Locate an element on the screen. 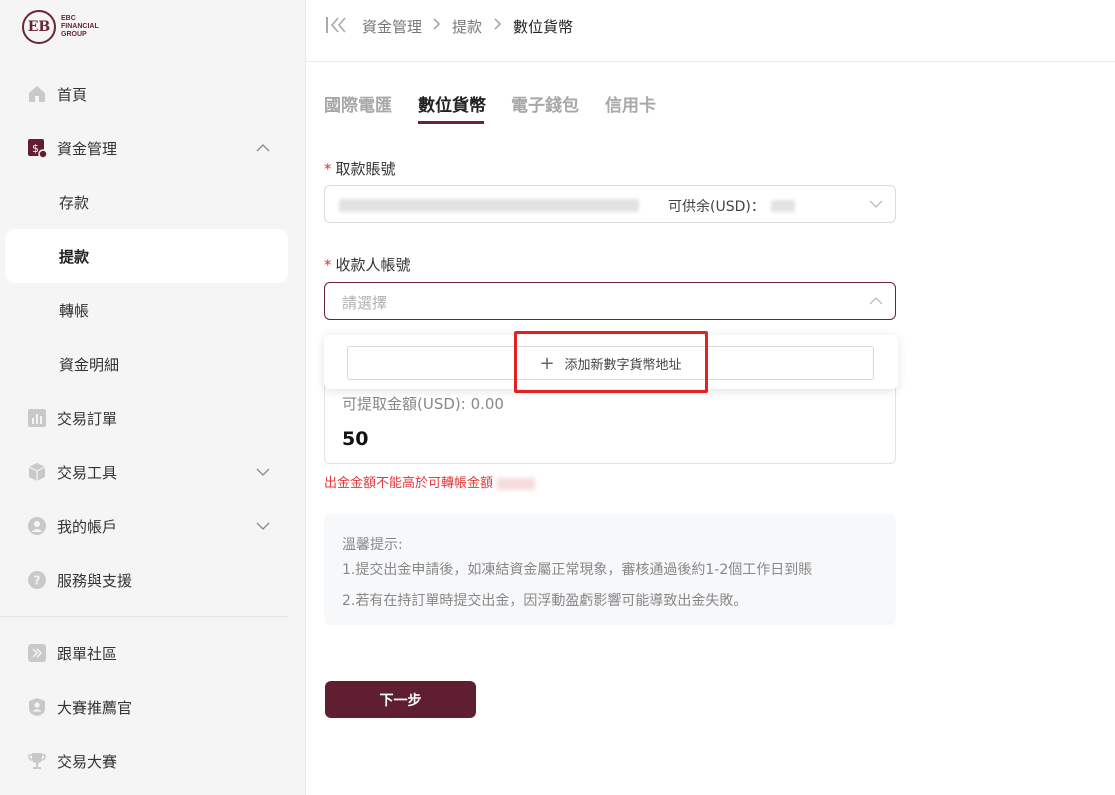 Image resolution: width=1115 pixels, height=795 pixels. payee-dropdown: + 添加新數字貨幣地址 is located at coordinates (611, 362).